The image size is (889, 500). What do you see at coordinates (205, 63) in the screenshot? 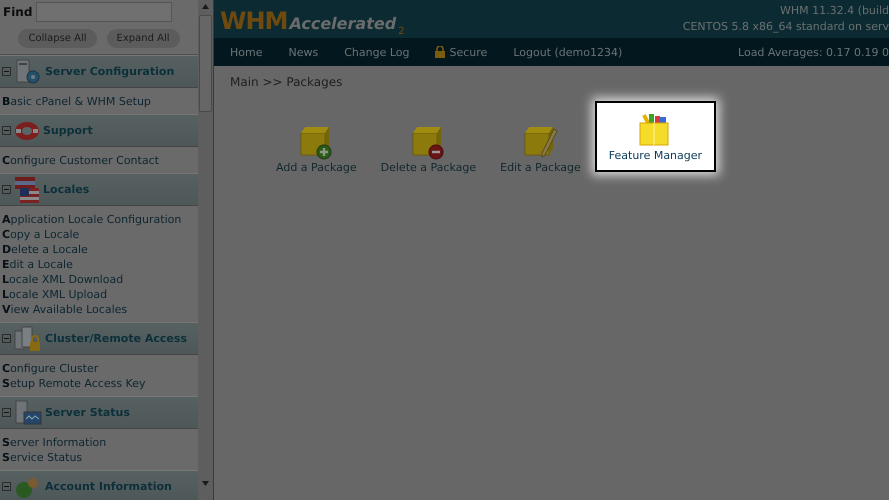
I see `scrollbar-thumb` at bounding box center [205, 63].